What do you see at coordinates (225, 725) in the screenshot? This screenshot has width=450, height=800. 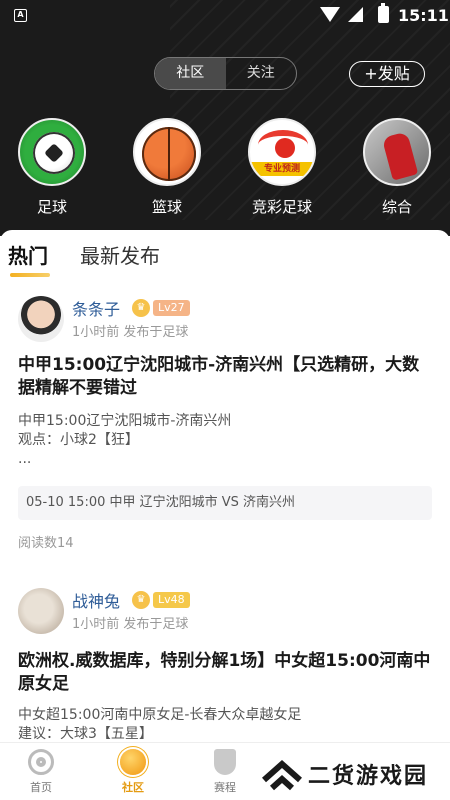 I see `post-summary: 中女超15:00河南中原女足-长春大众卓越女足 建议：大球3【五星】` at bounding box center [225, 725].